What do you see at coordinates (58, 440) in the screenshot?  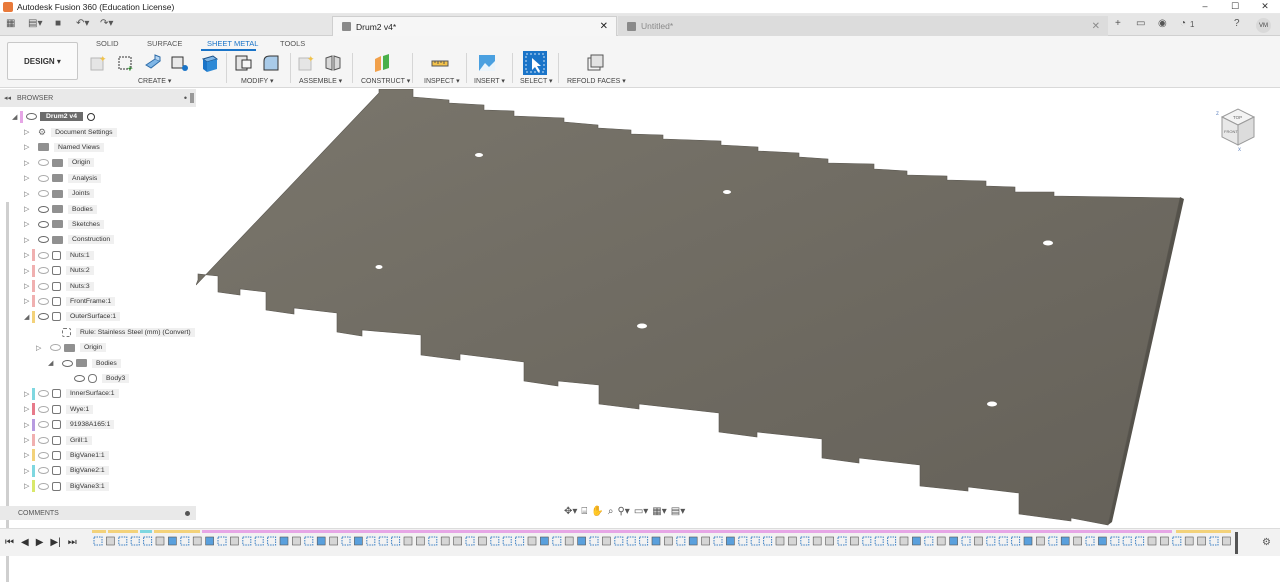 I see `browser-item-grill-1: ▷ Grill:1` at bounding box center [58, 440].